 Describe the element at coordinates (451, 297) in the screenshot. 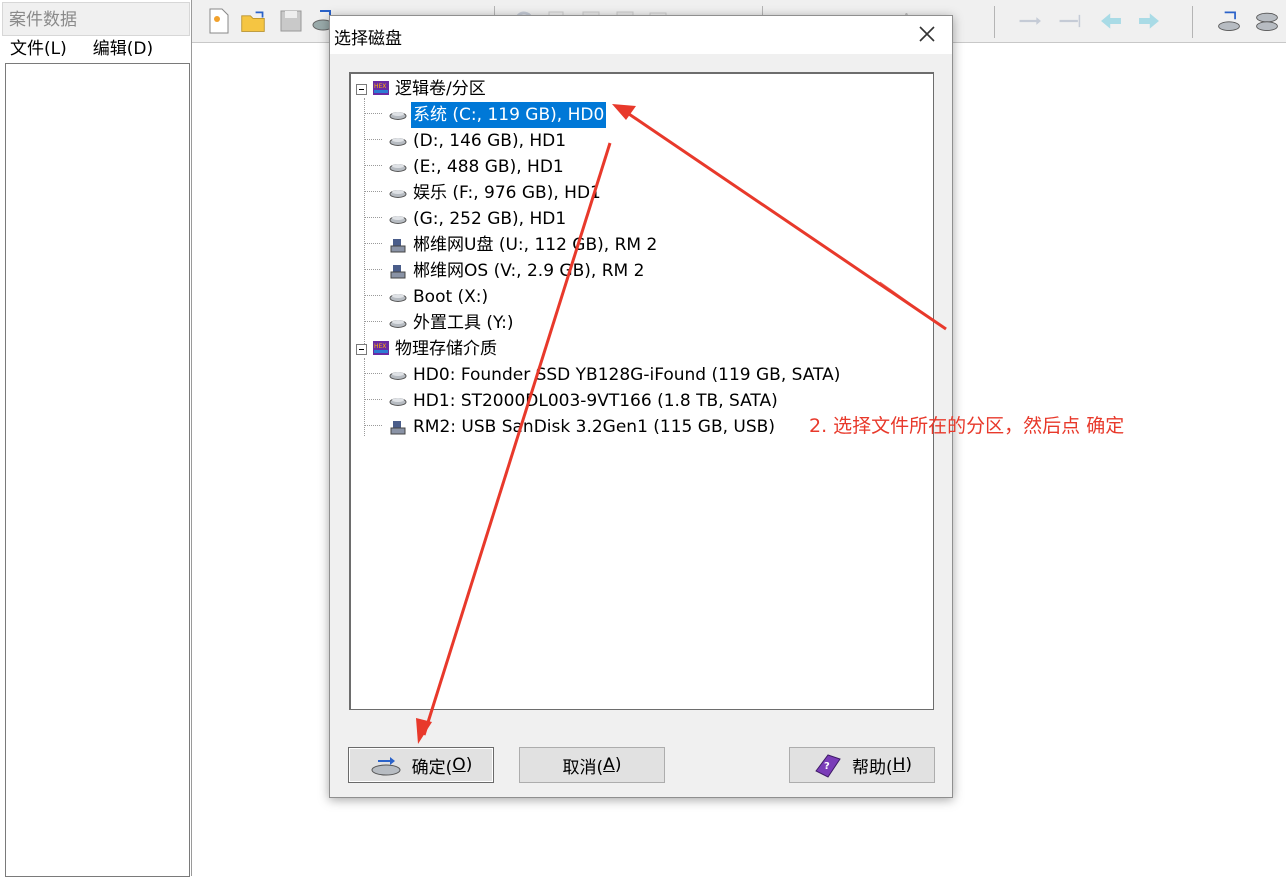

I see `tree-item-volume-label: Boot (X:)` at that location.